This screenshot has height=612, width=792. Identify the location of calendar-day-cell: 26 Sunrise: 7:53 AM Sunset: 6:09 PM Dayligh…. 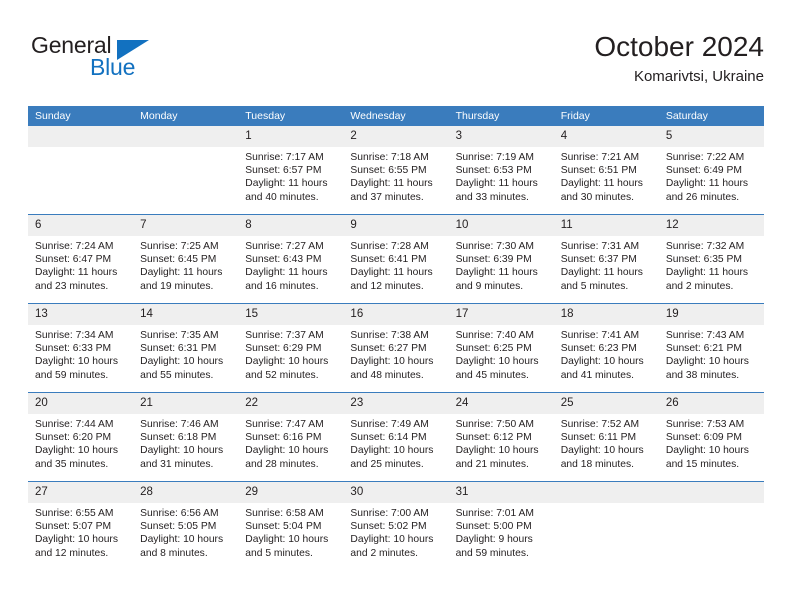
(711, 437).